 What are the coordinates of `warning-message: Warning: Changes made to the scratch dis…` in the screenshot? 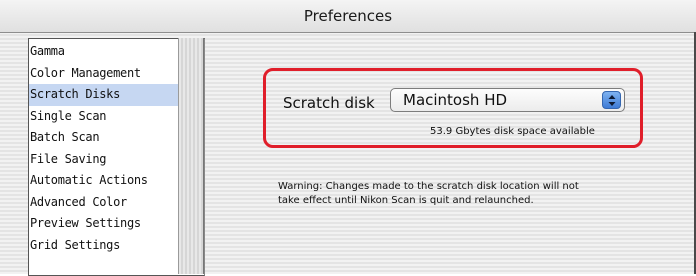 It's located at (468, 193).